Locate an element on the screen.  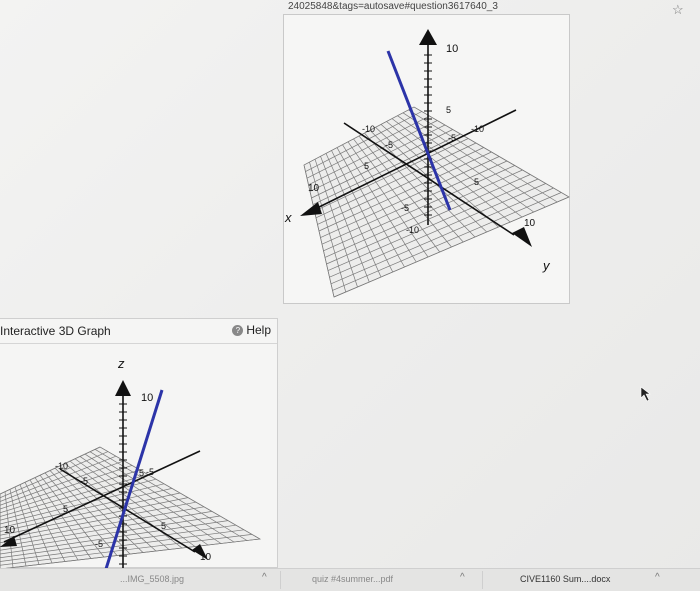
download-3-chevron-icon: ^ is located at coordinates (657, 577).